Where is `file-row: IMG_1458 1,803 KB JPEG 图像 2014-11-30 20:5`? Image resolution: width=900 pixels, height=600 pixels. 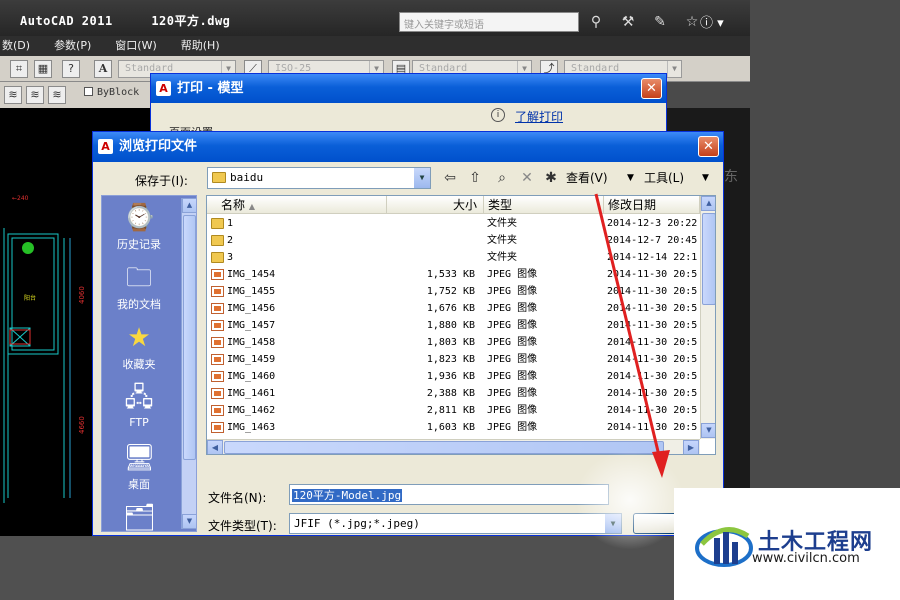
file-row: IMG_1458 1,803 KB JPEG 图像 2014-11-30 20:5 is located at coordinates (453, 342).